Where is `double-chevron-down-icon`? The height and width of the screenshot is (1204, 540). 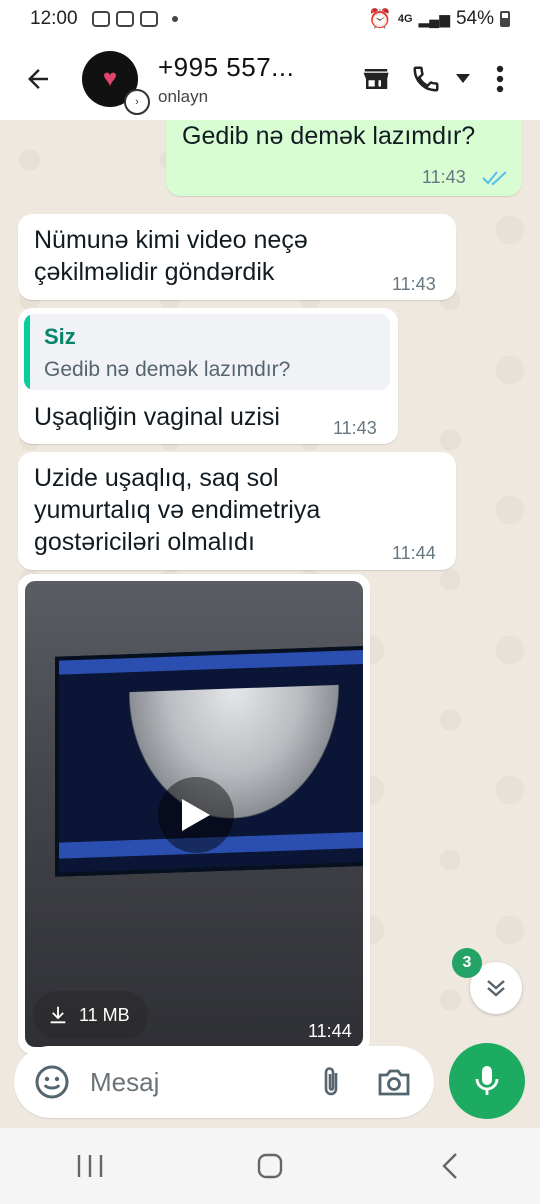 double-chevron-down-icon is located at coordinates (496, 988).